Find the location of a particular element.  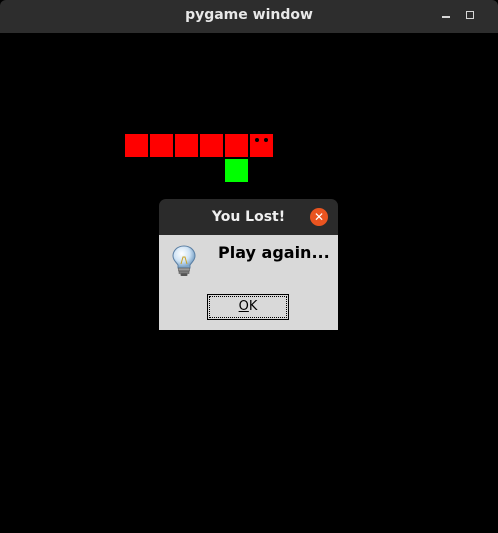

dialog-body: Play again... OK is located at coordinates (248, 282).